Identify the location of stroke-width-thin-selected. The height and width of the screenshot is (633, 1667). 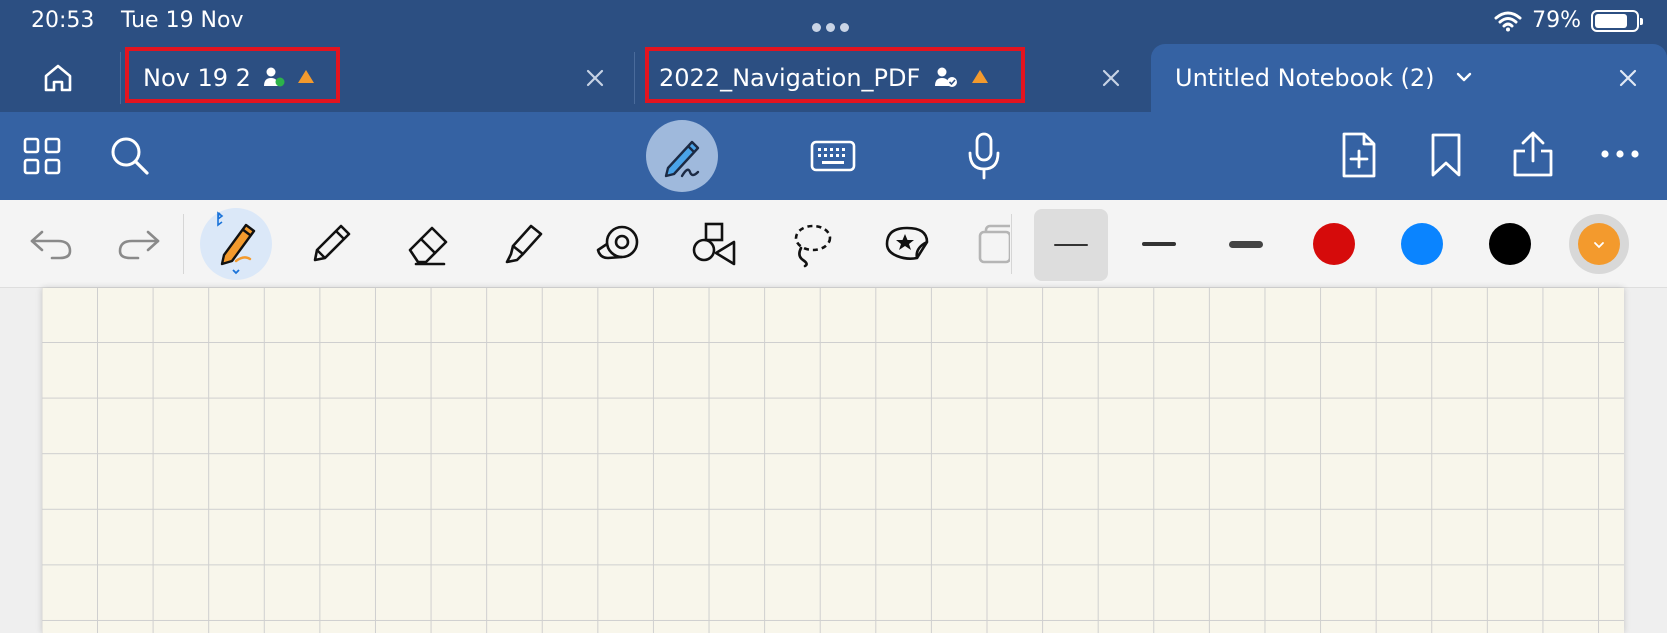
(1071, 245).